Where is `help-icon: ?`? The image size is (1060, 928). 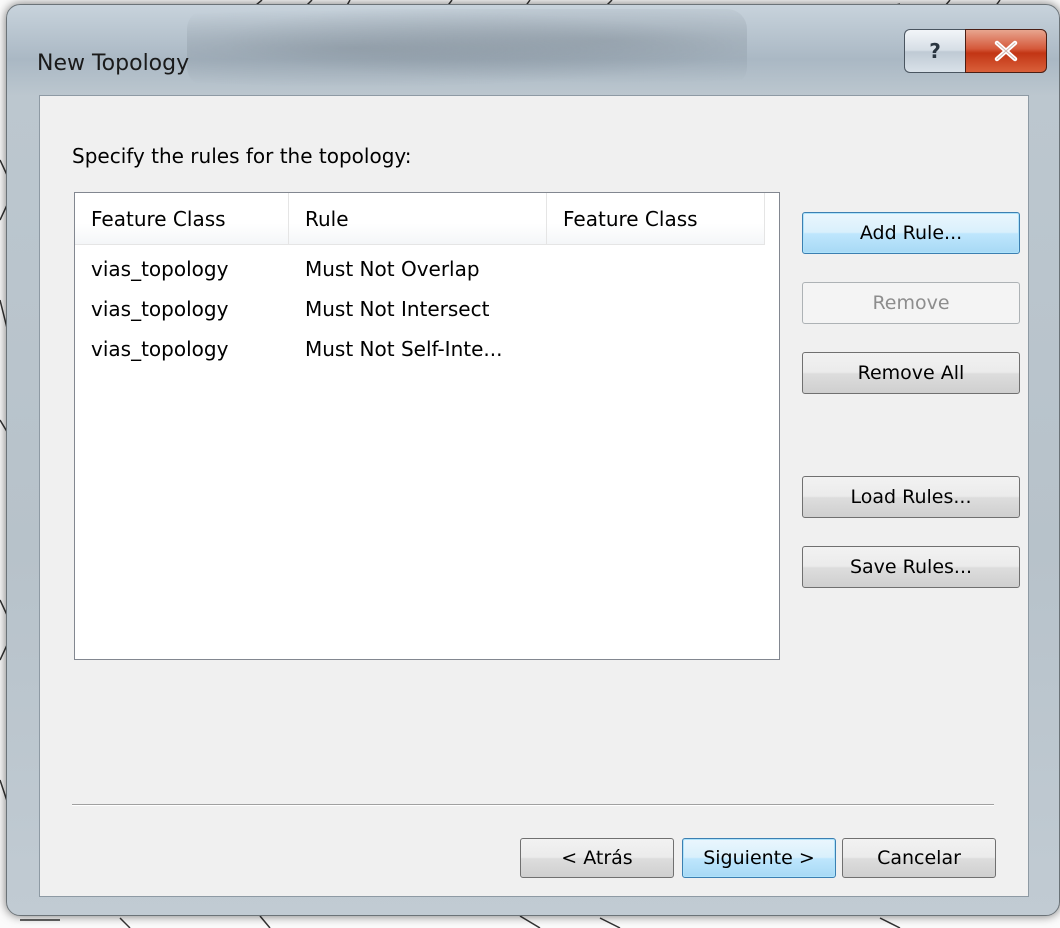
help-icon: ? is located at coordinates (935, 51).